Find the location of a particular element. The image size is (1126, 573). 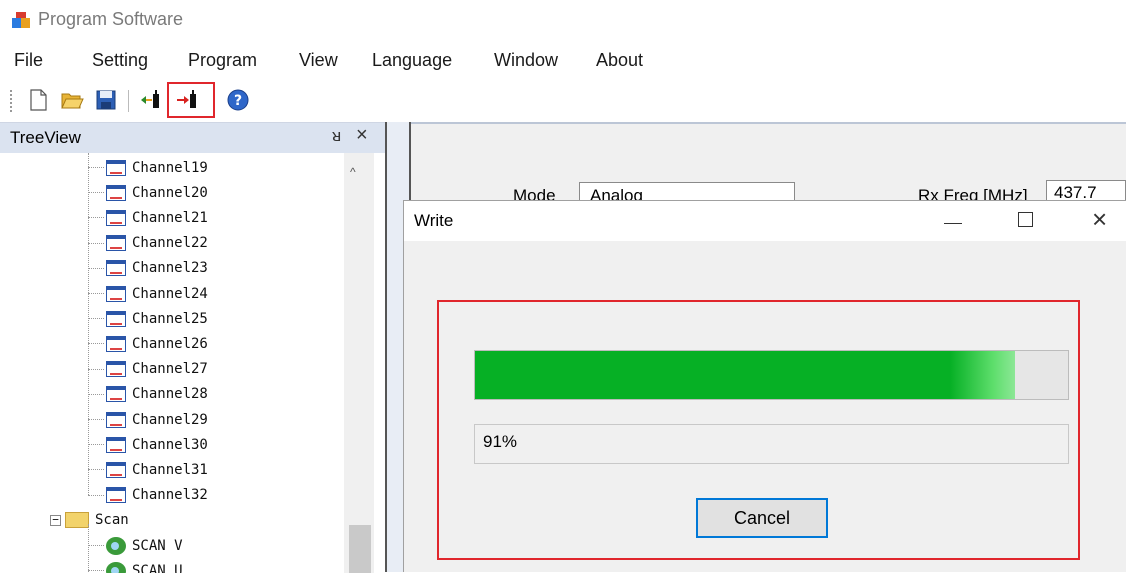

toolbar-separator is located at coordinates (128, 101).